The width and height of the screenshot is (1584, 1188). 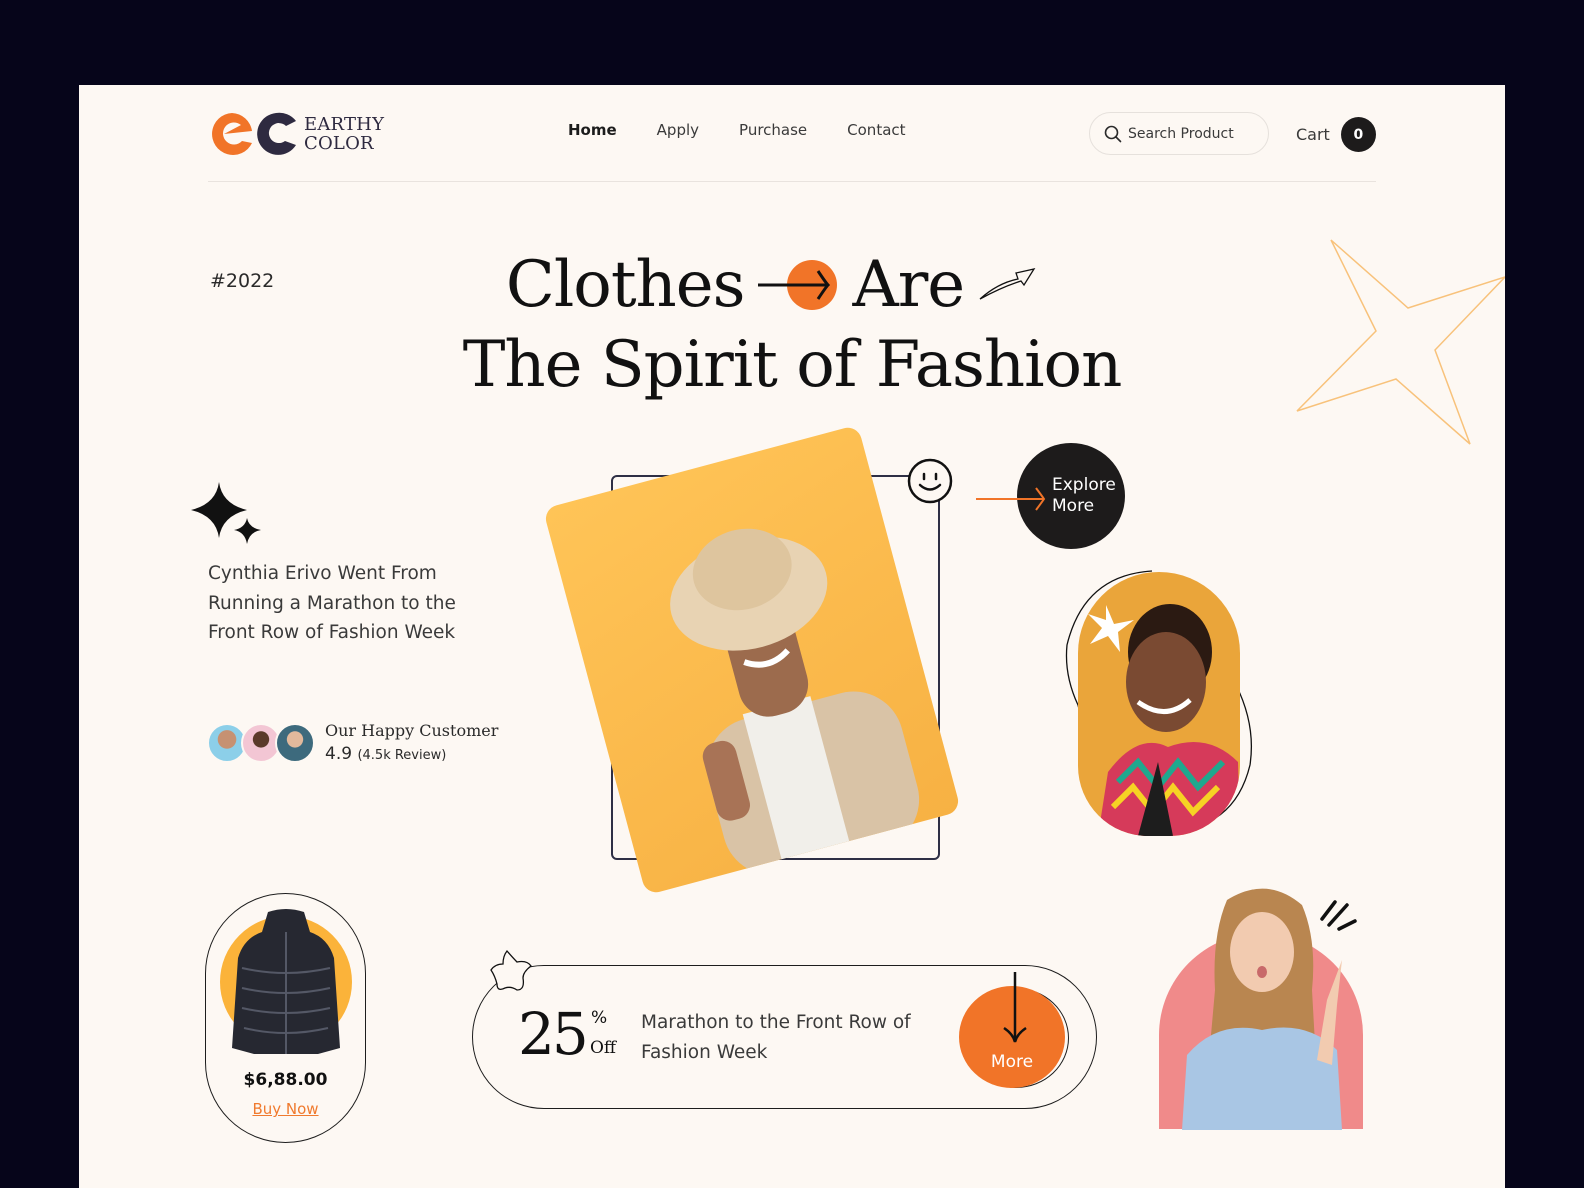 I want to click on nav-home: Home, so click(x=592, y=130).